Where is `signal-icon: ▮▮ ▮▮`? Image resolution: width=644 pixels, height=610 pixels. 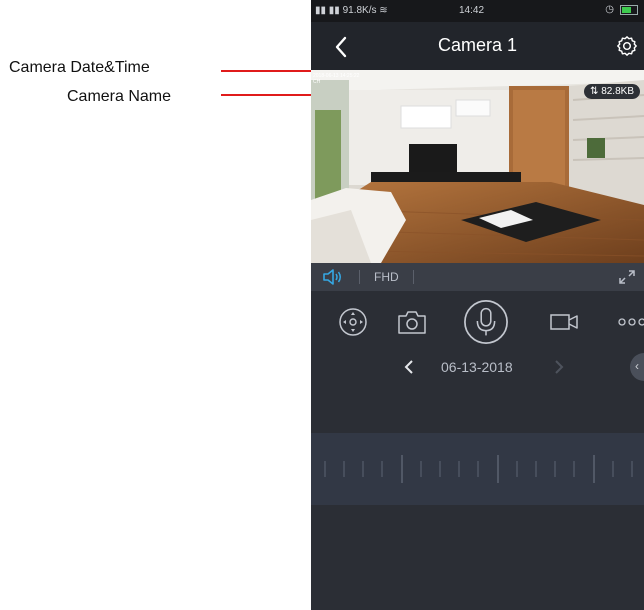
signal-icon: ▮▮ ▮▮ is located at coordinates (327, 10).